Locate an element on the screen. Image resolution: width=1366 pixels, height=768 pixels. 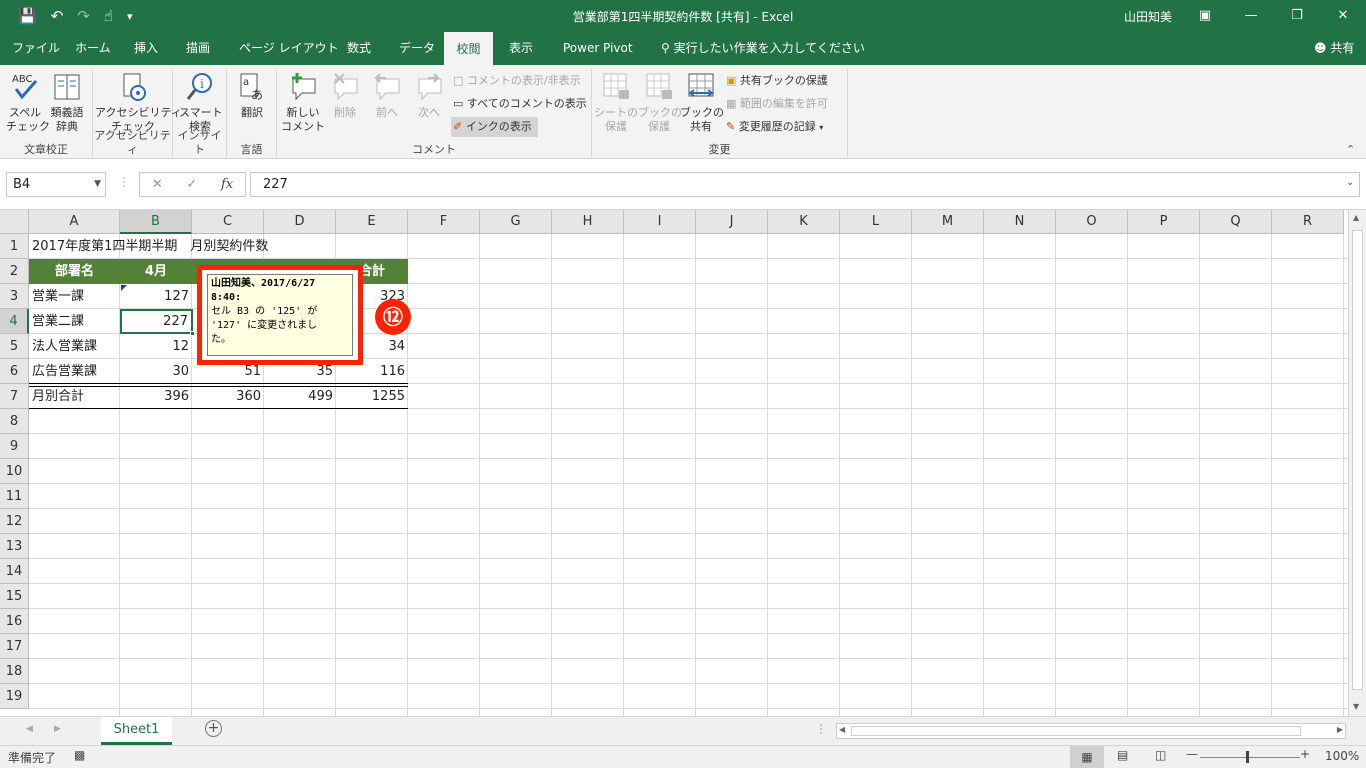
cell-b7: 396 is located at coordinates (156, 396).